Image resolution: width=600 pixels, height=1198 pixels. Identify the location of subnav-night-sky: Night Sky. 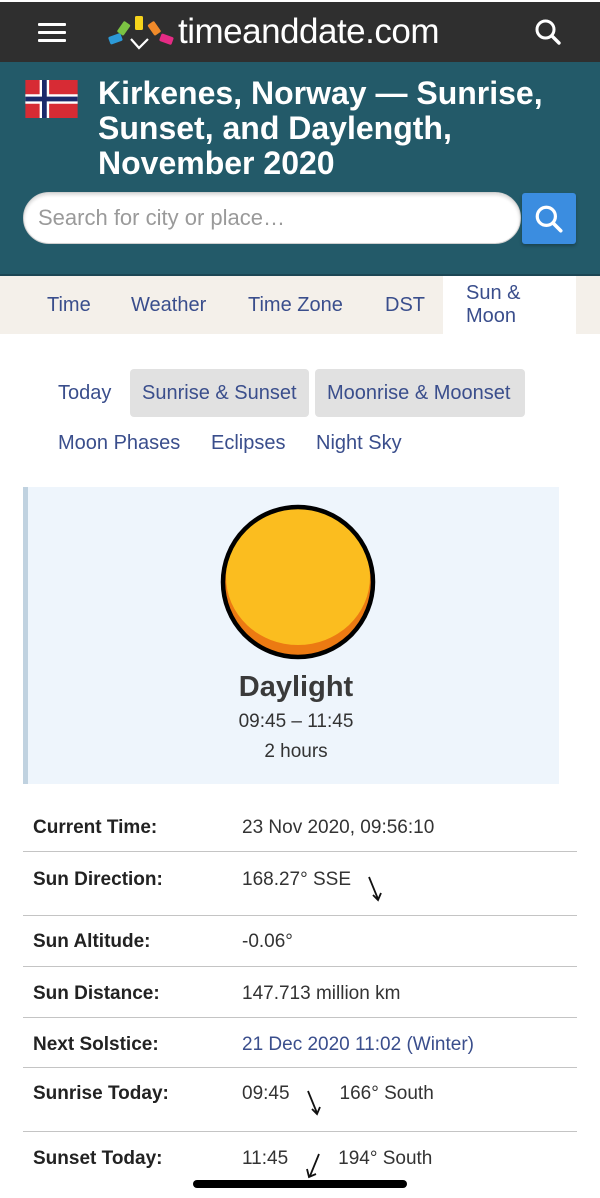
(359, 443).